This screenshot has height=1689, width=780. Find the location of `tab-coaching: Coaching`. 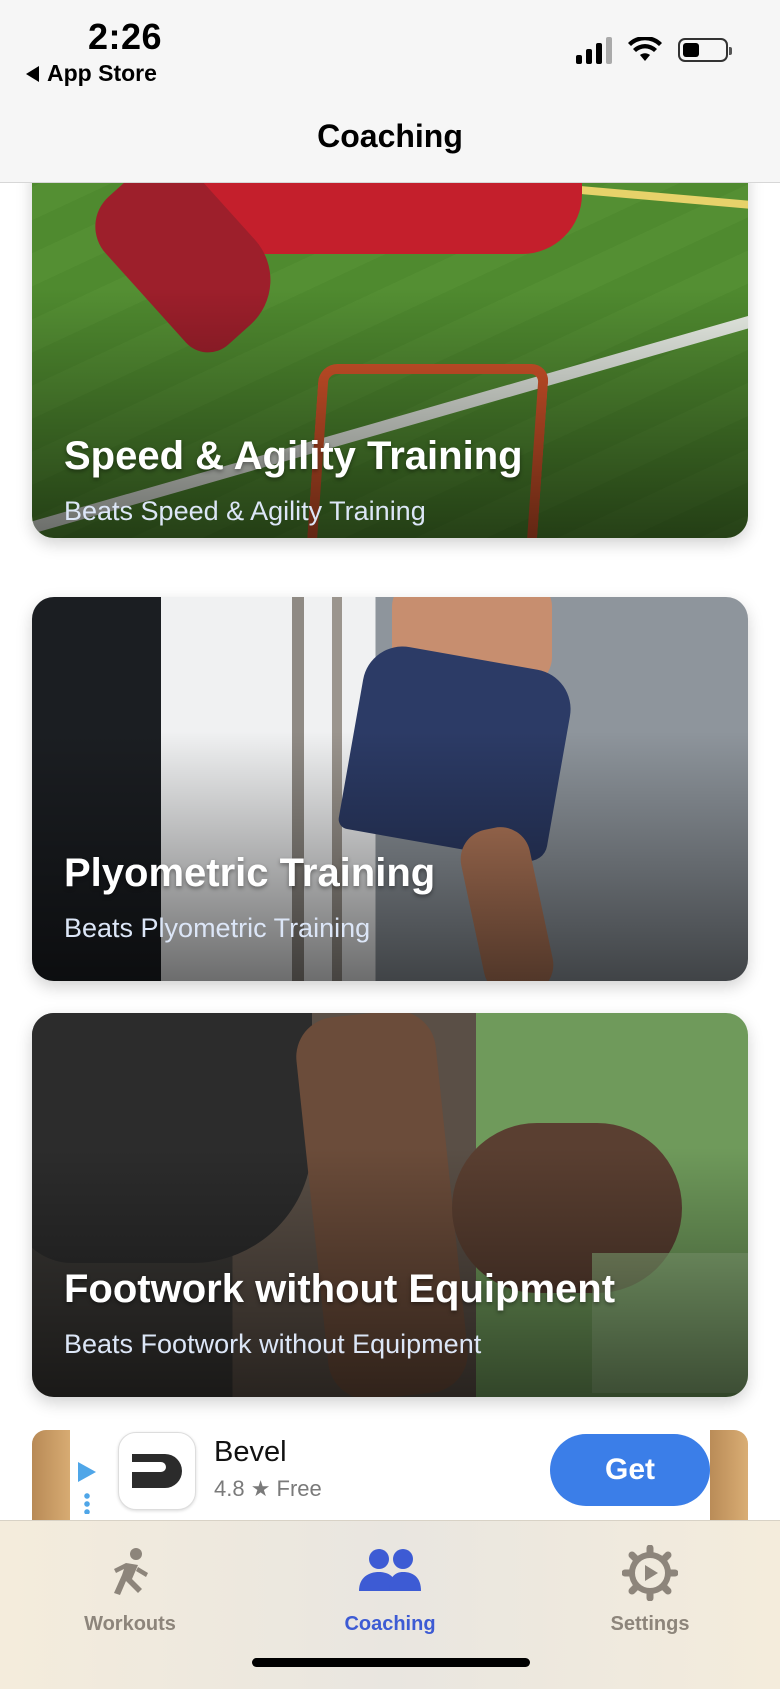

tab-coaching: Coaching is located at coordinates (390, 1586).